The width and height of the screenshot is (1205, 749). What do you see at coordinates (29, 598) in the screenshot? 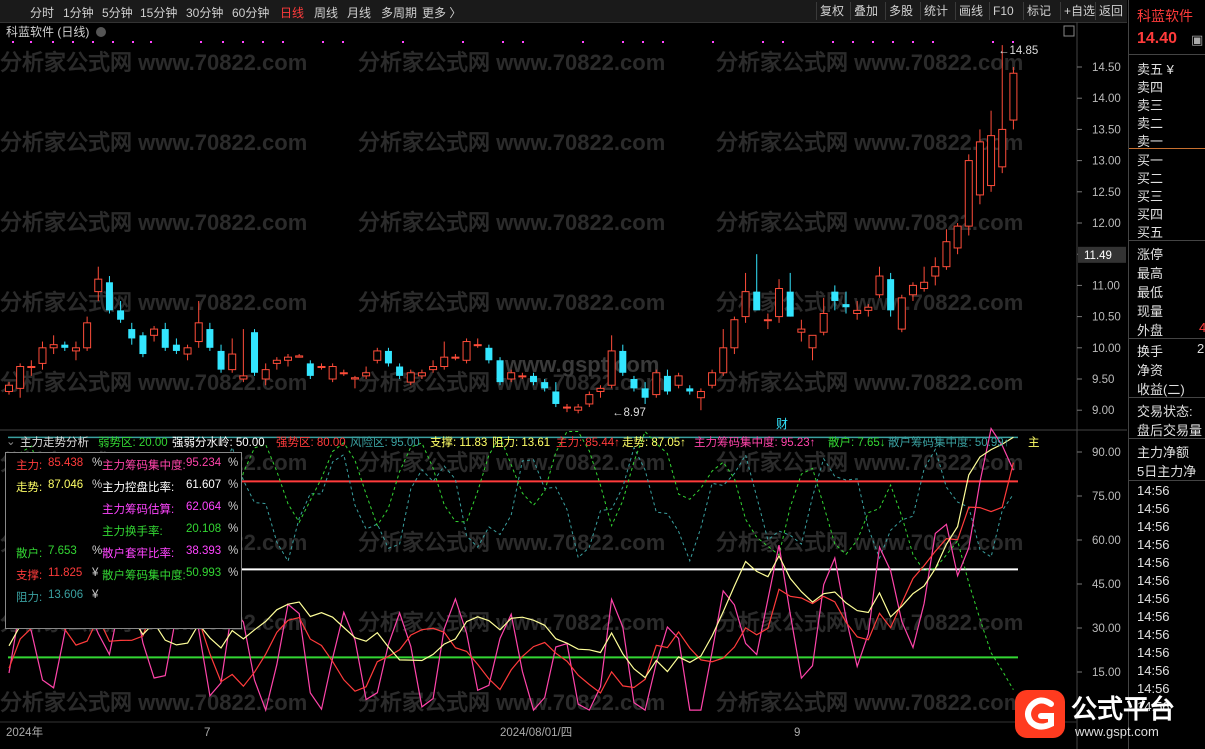
I see `info-label: 阻力:` at bounding box center [29, 598].